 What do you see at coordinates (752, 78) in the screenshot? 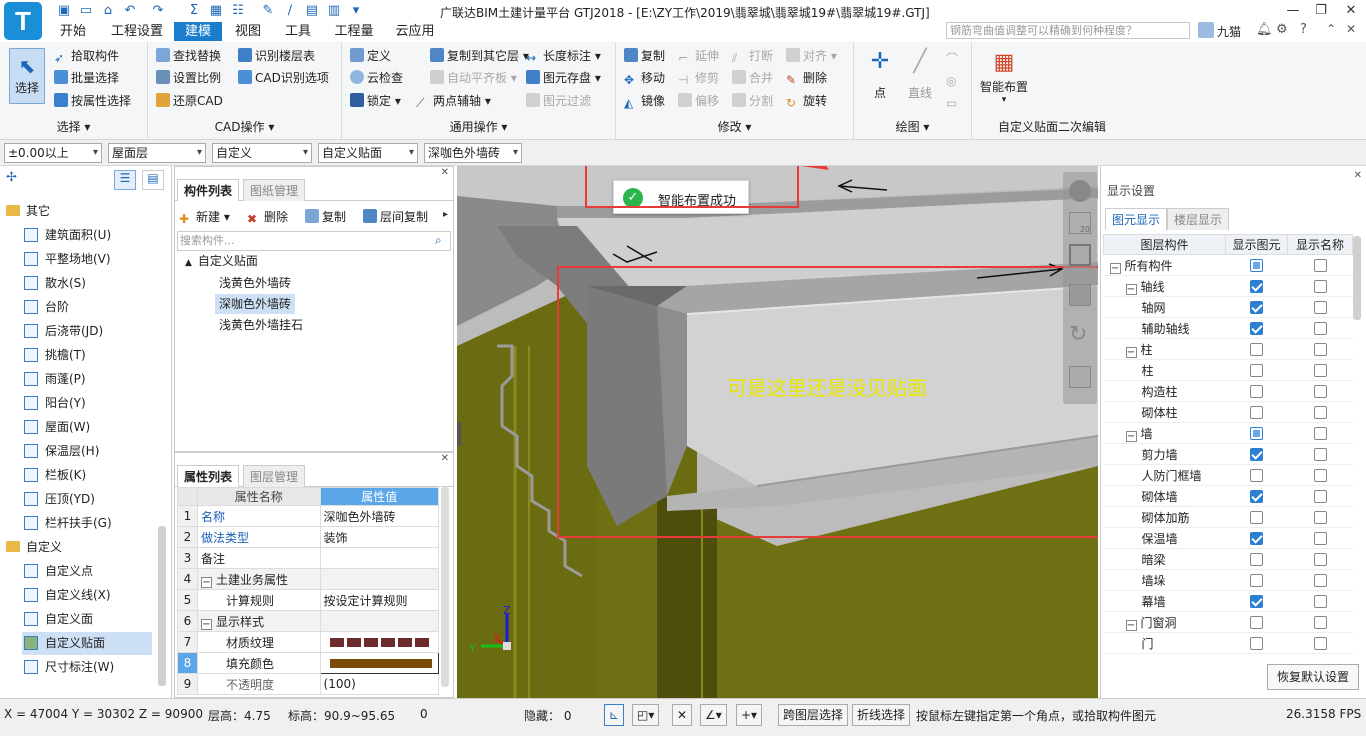
I see `merge-button: 合并` at bounding box center [752, 78].